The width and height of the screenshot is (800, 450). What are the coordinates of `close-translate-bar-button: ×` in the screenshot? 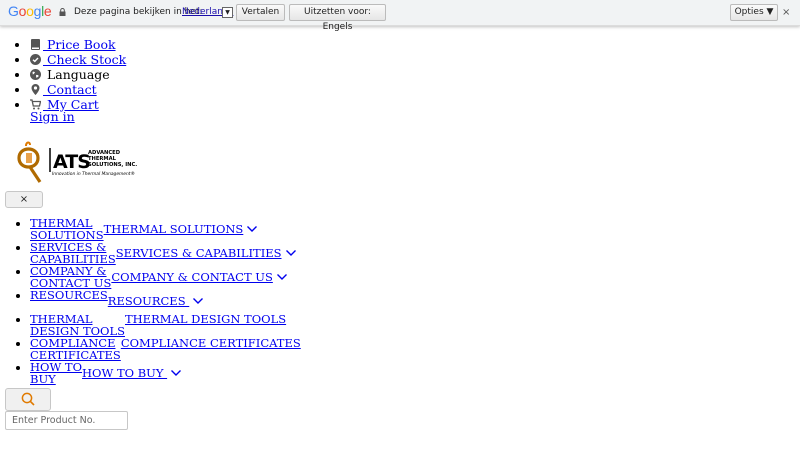 It's located at (786, 12).